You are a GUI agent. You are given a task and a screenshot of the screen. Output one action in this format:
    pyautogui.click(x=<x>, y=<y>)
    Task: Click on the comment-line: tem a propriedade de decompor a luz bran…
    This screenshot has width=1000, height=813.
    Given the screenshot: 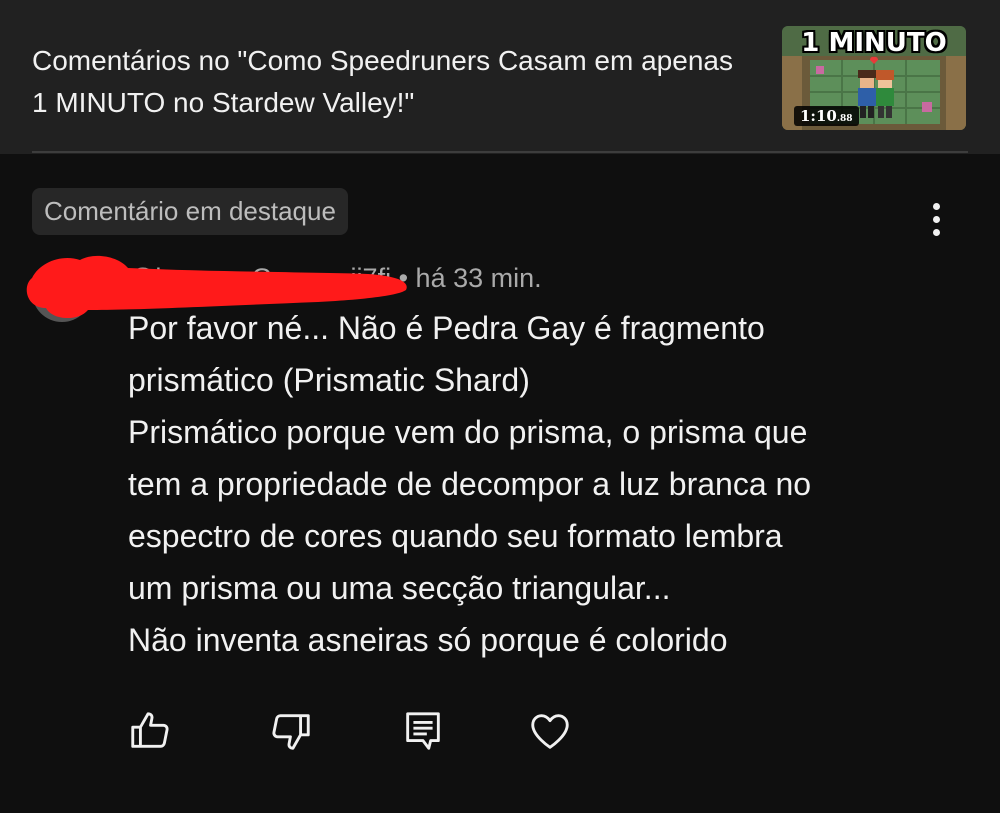 What is the action you would take?
    pyautogui.click(x=470, y=484)
    